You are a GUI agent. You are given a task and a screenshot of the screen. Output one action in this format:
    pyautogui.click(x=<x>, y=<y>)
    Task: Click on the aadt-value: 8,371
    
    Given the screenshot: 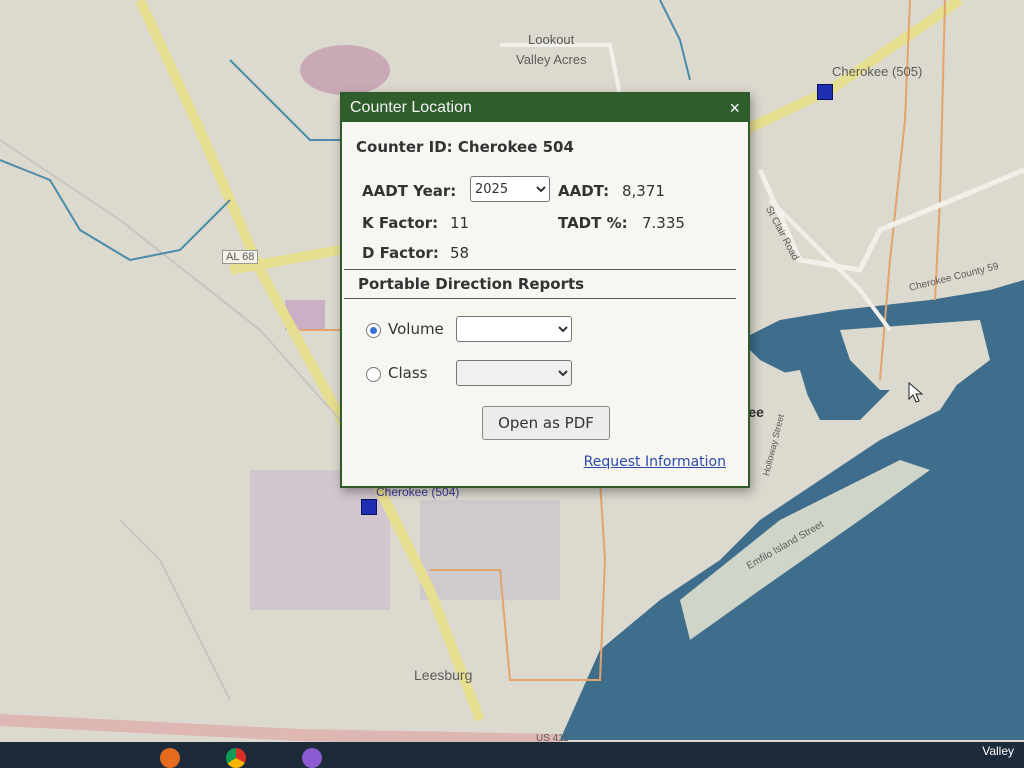 What is the action you would take?
    pyautogui.click(x=643, y=191)
    